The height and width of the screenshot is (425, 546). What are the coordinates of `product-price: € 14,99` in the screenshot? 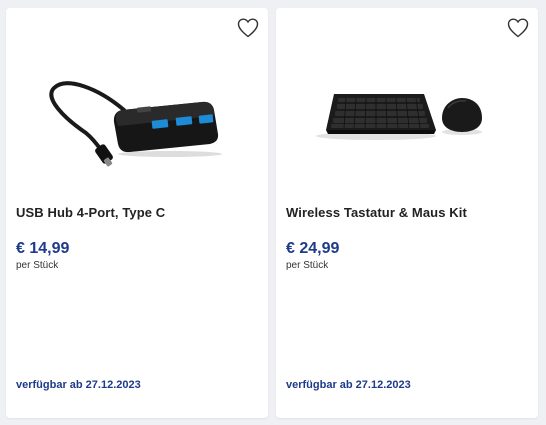 It's located at (43, 248).